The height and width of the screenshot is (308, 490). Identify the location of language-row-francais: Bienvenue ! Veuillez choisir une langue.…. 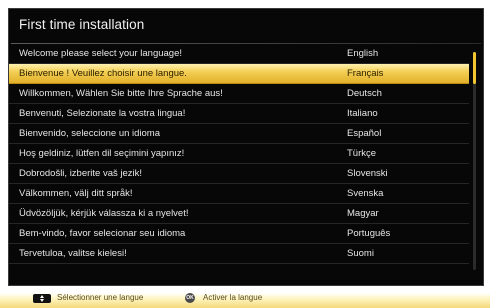
(239, 74).